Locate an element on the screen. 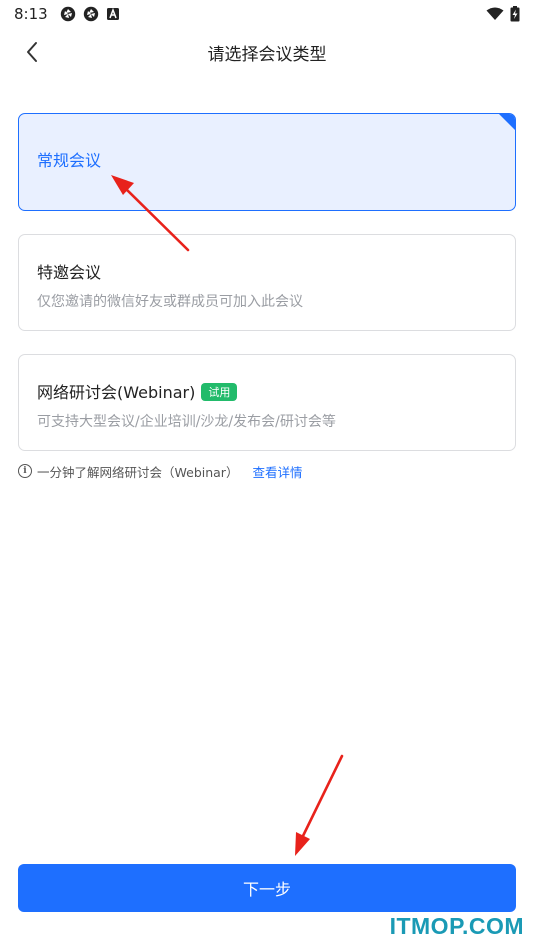  a-box-icon is located at coordinates (112, 13).